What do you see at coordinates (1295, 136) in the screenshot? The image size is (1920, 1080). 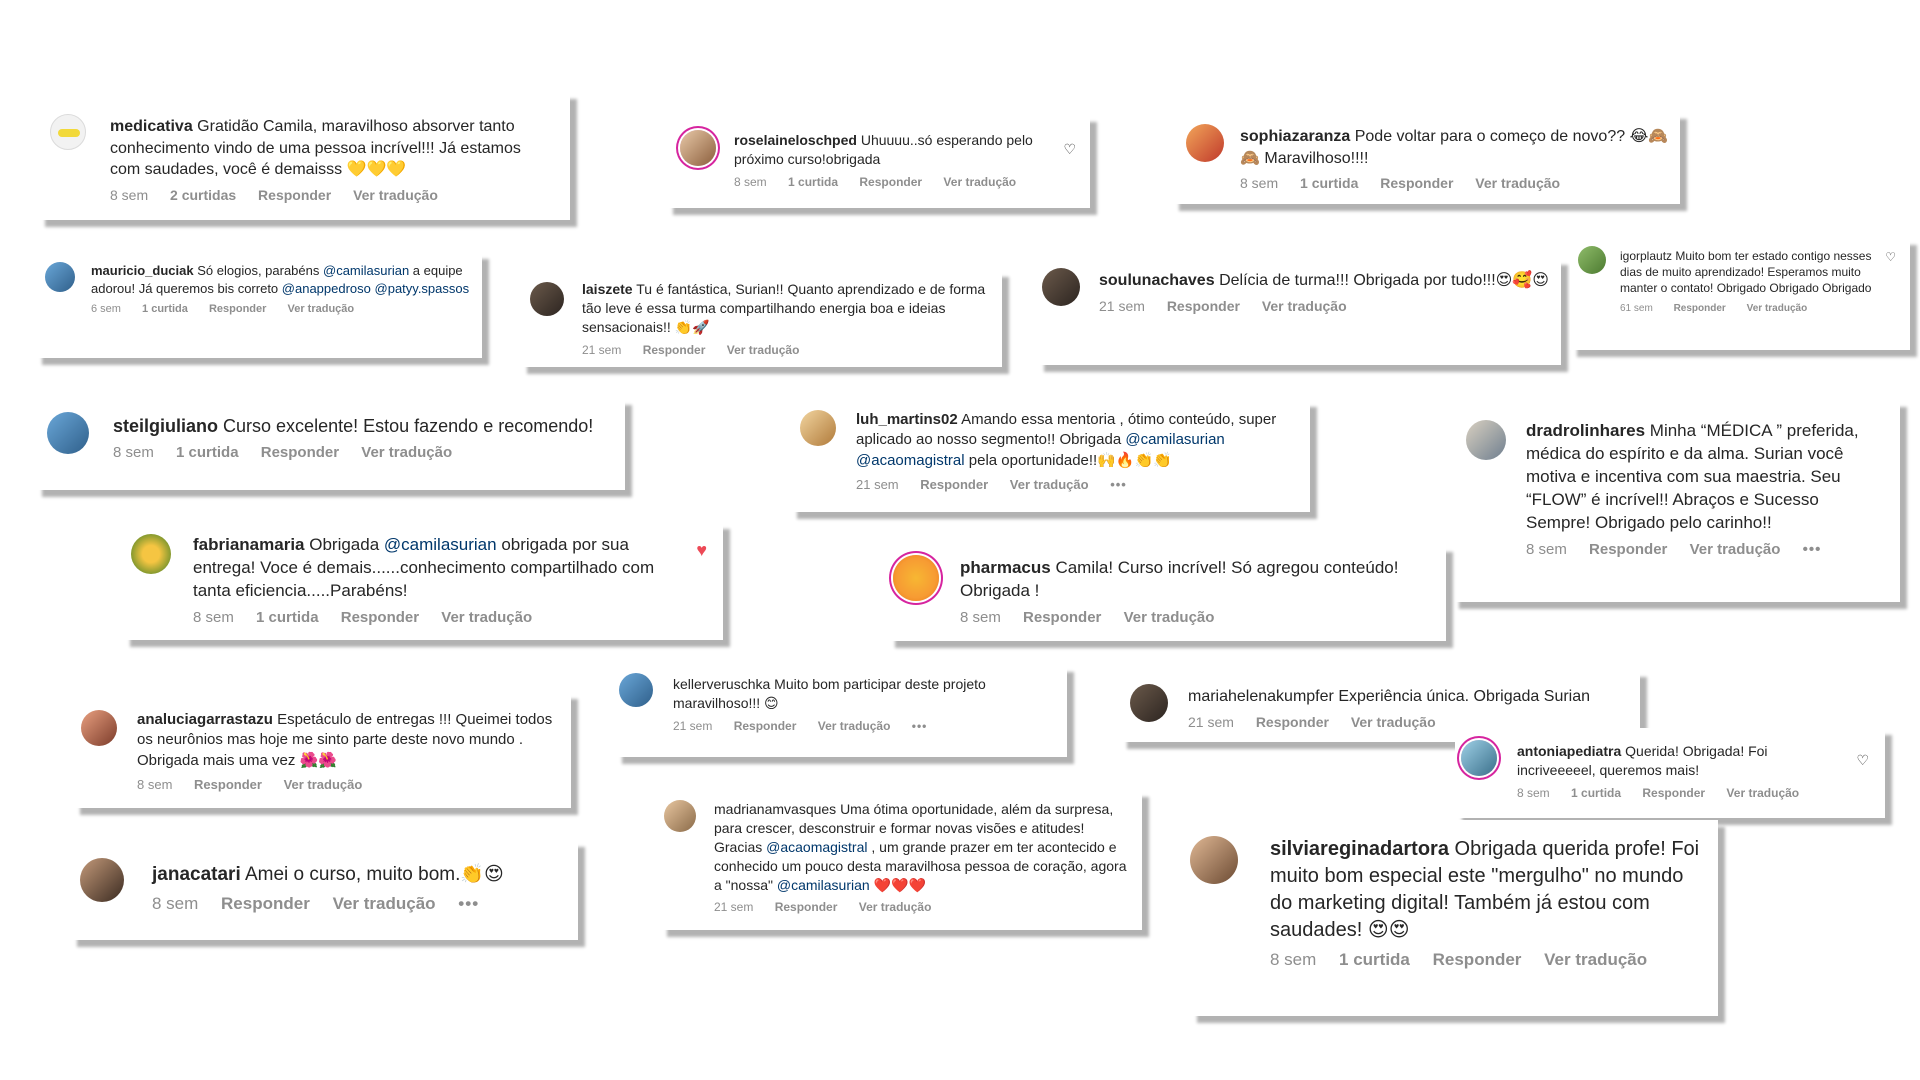 I see `username: sophiazaranza` at bounding box center [1295, 136].